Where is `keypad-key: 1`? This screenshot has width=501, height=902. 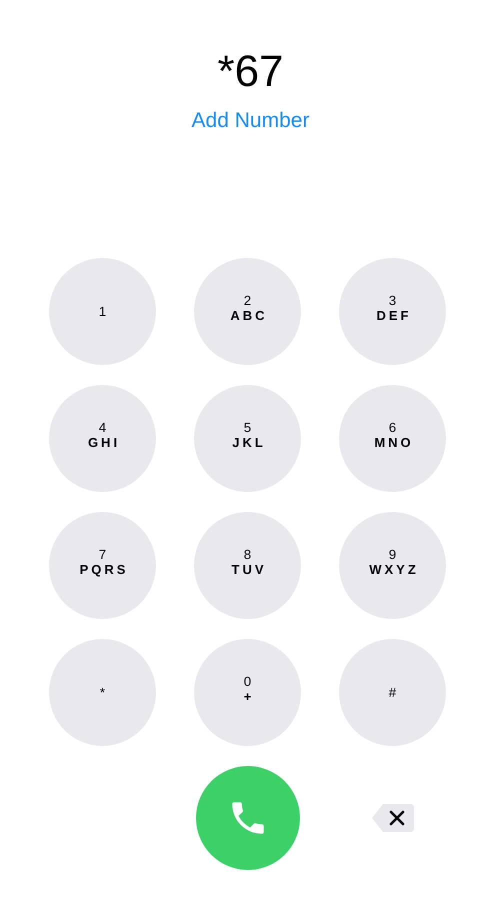
keypad-key: 1 is located at coordinates (102, 311).